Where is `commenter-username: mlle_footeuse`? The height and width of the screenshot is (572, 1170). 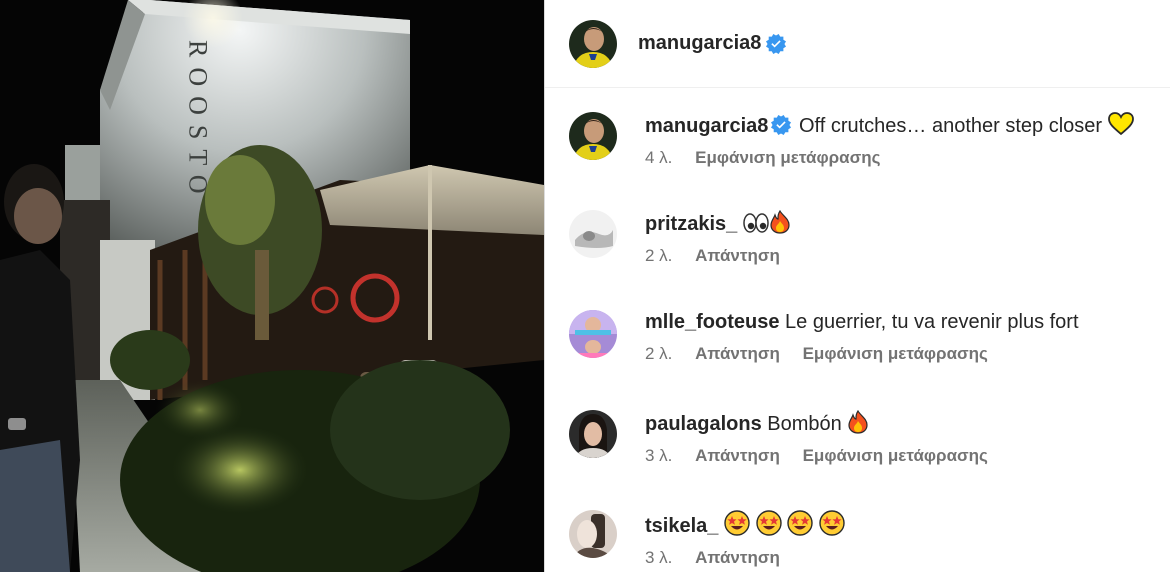 commenter-username: mlle_footeuse is located at coordinates (712, 322).